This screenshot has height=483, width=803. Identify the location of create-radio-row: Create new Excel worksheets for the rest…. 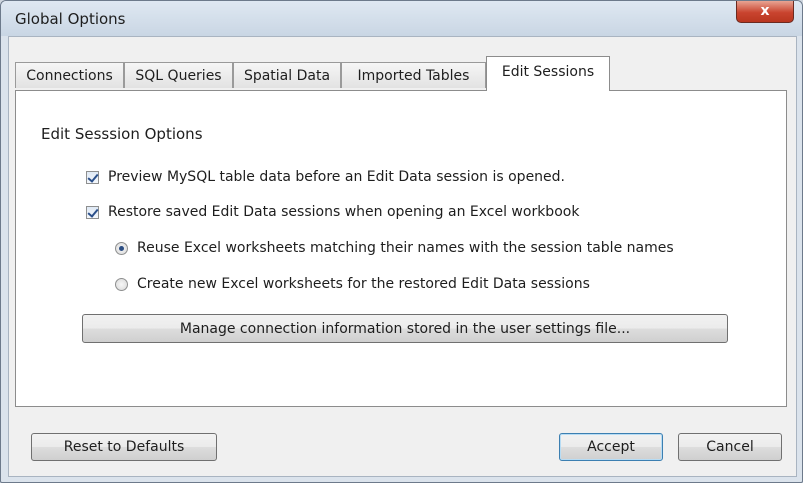
(352, 284).